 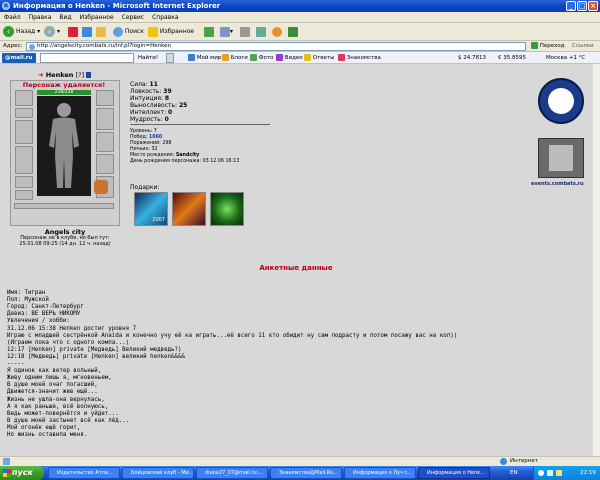 What do you see at coordinates (133, 17) in the screenshot?
I see `menu-tools: Сервис` at bounding box center [133, 17].